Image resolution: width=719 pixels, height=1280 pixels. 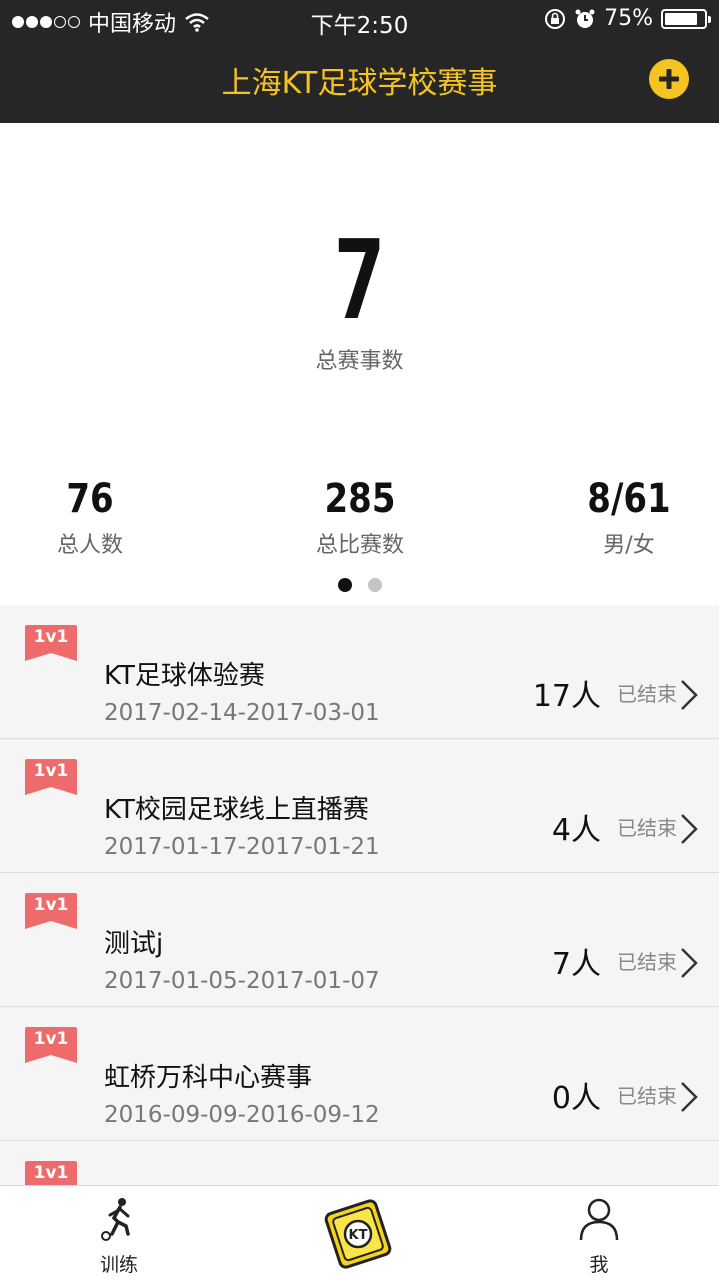 What do you see at coordinates (359, 280) in the screenshot?
I see `total-events-count: 7` at bounding box center [359, 280].